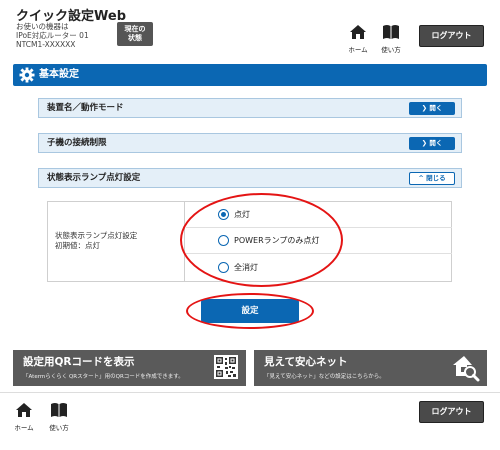  I want to click on help-link: 使い方, so click(391, 39).